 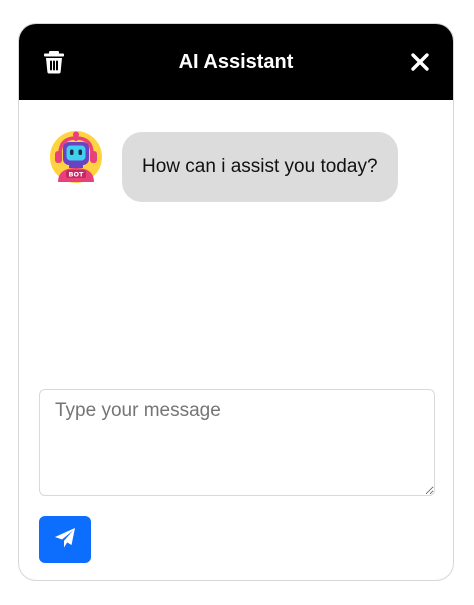 I want to click on bot-message-bubble: How can i assist you today?, so click(x=260, y=167).